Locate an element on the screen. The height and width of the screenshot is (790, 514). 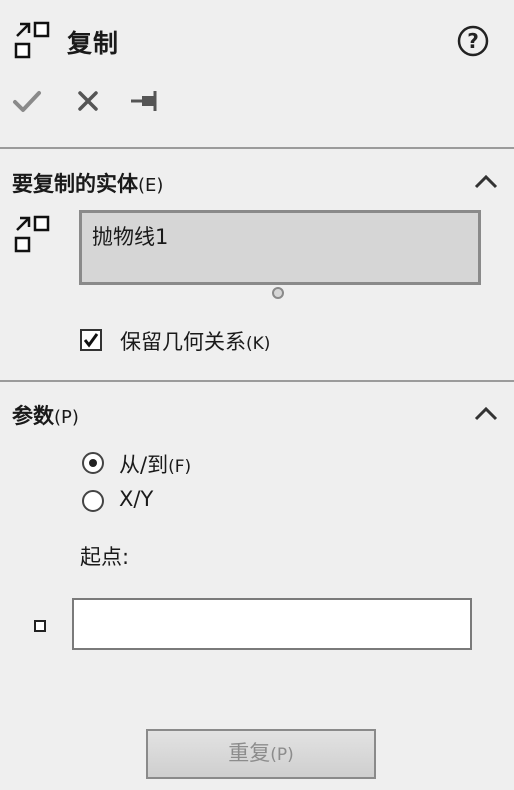
keep-relations-checkbox is located at coordinates (91, 340).